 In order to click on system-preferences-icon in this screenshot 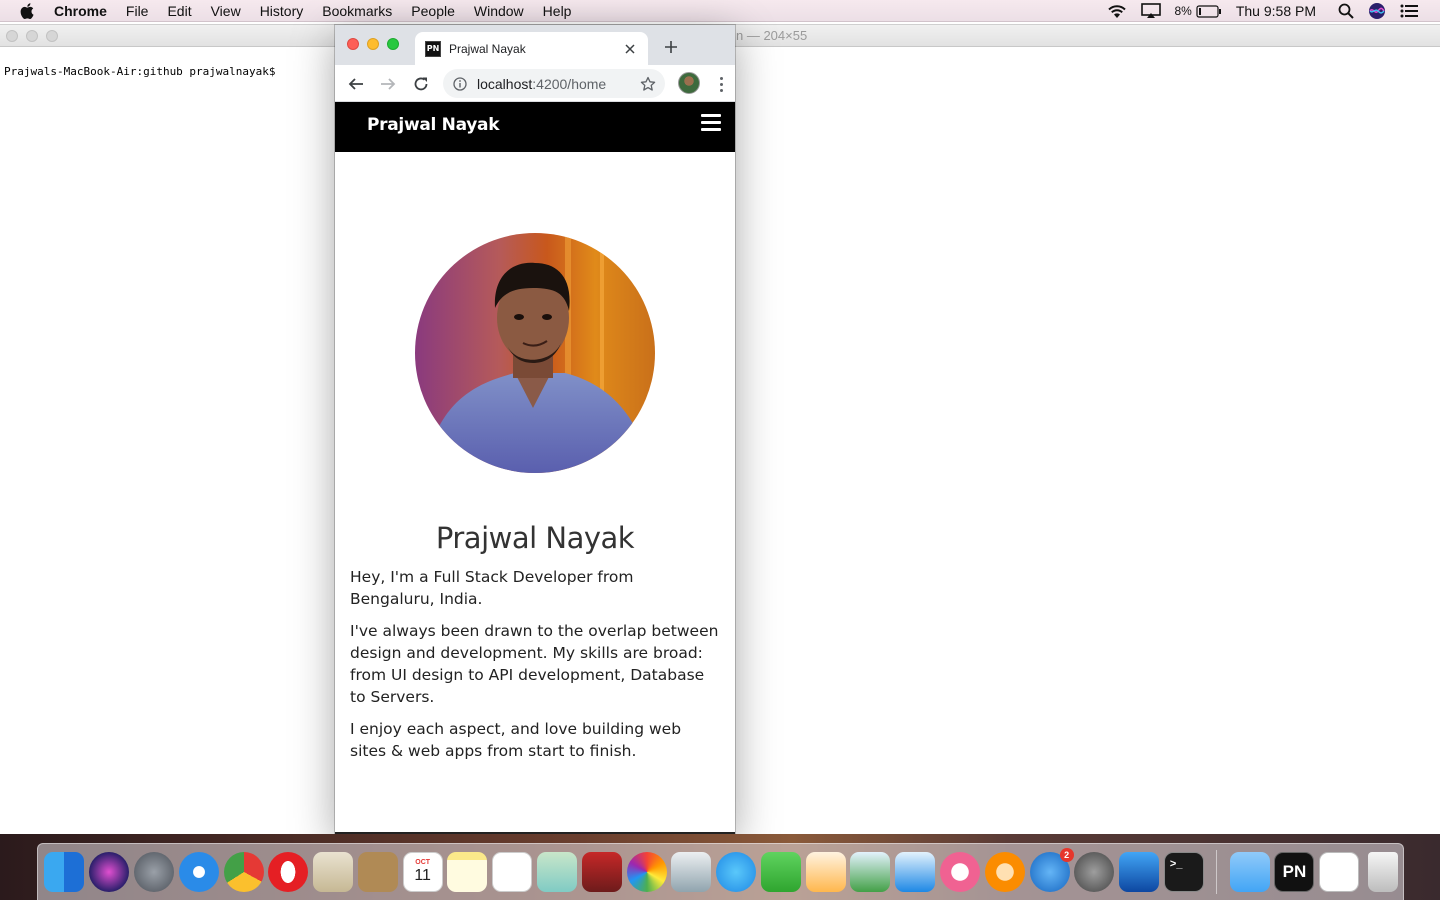, I will do `click(1094, 872)`.